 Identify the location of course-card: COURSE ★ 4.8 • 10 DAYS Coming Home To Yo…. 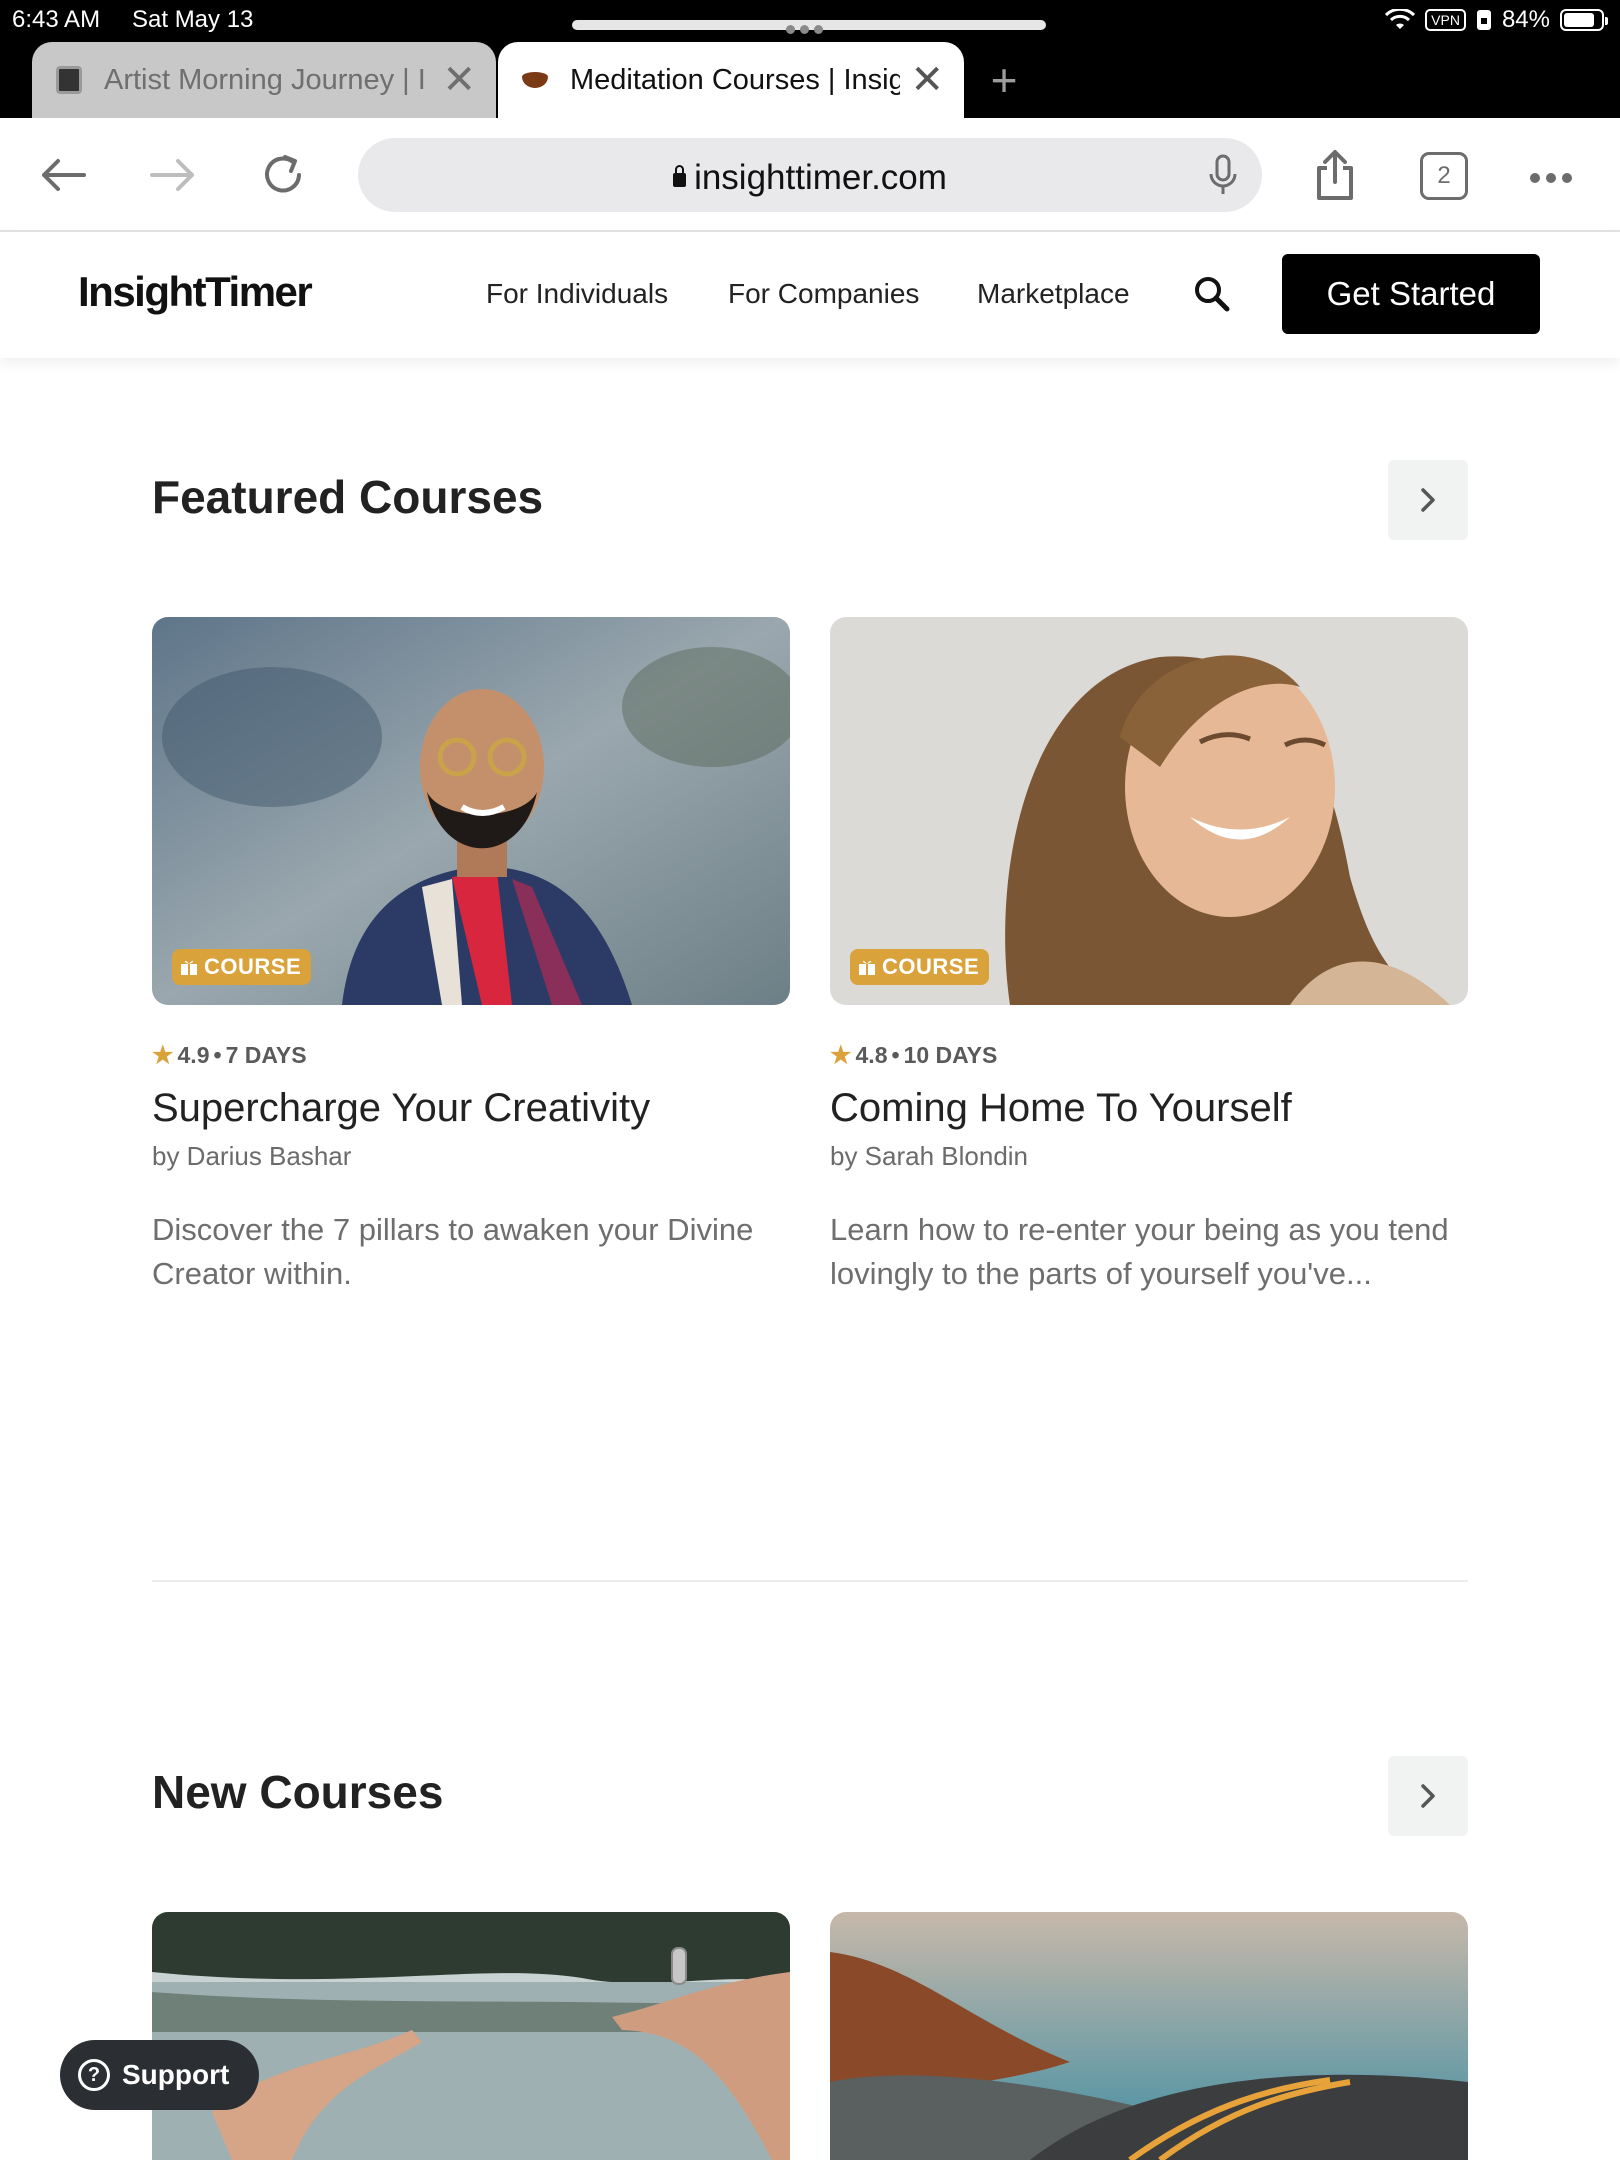
(1149, 956).